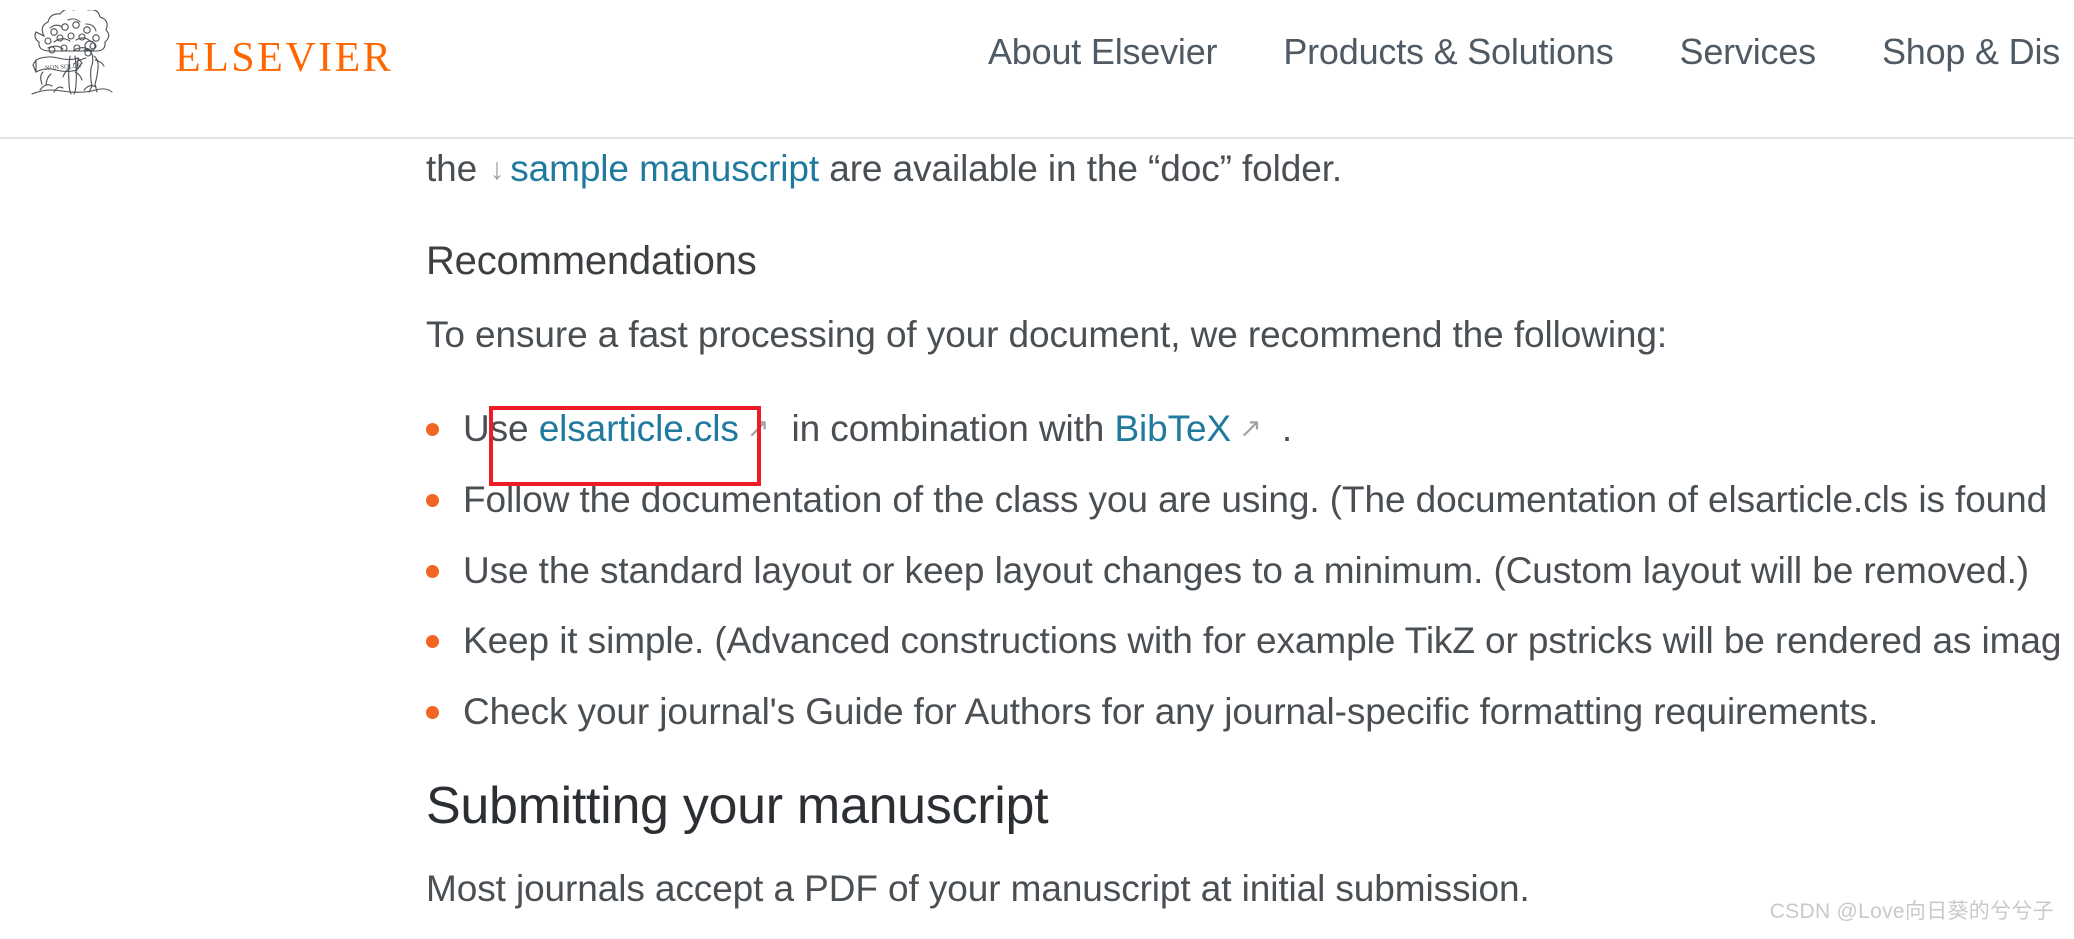 This screenshot has height=939, width=2074. What do you see at coordinates (497, 169) in the screenshot?
I see `arrow-down-icon: ↓` at bounding box center [497, 169].